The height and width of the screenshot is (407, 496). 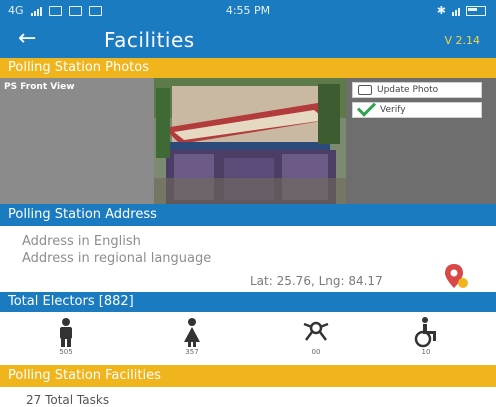 What do you see at coordinates (81, 241) in the screenshot?
I see `address-english: Address in English` at bounding box center [81, 241].